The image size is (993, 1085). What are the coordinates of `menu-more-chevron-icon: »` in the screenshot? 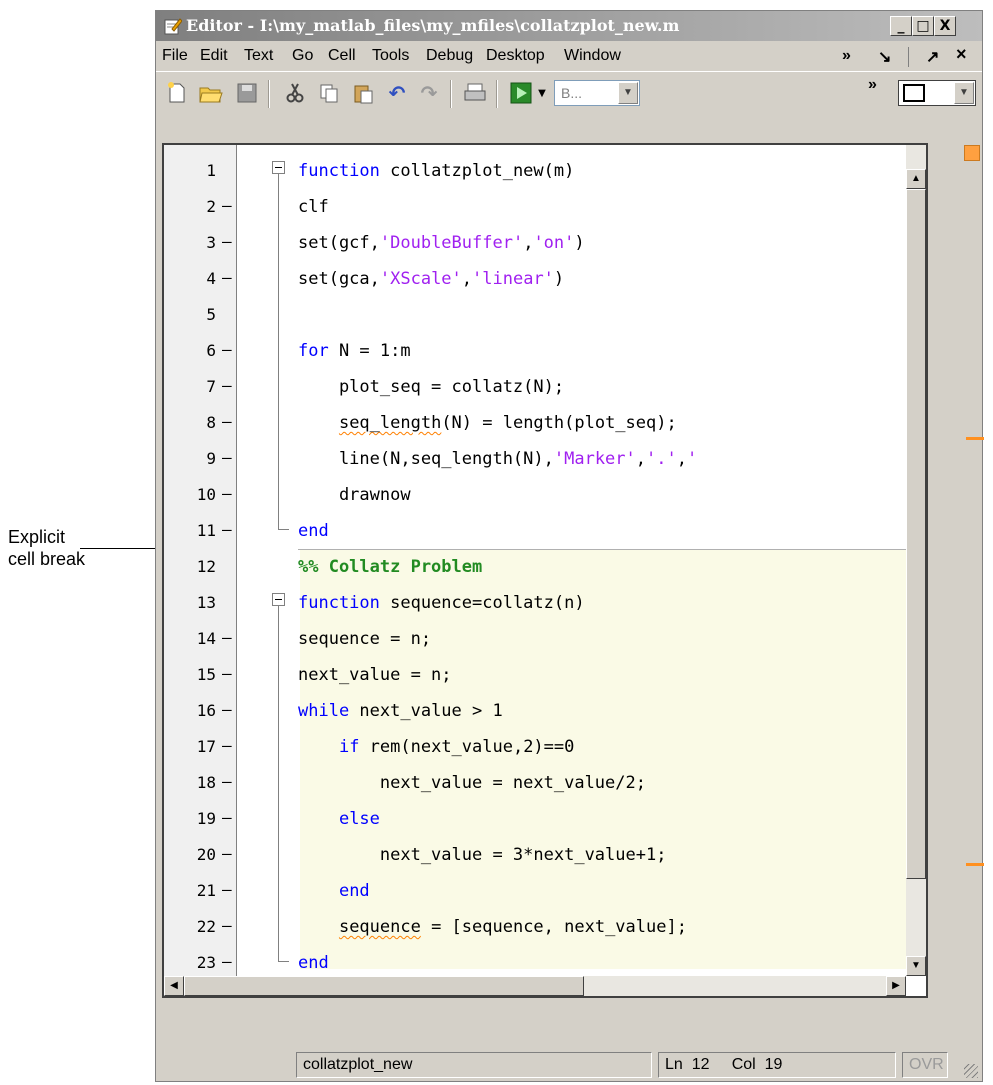 It's located at (846, 56).